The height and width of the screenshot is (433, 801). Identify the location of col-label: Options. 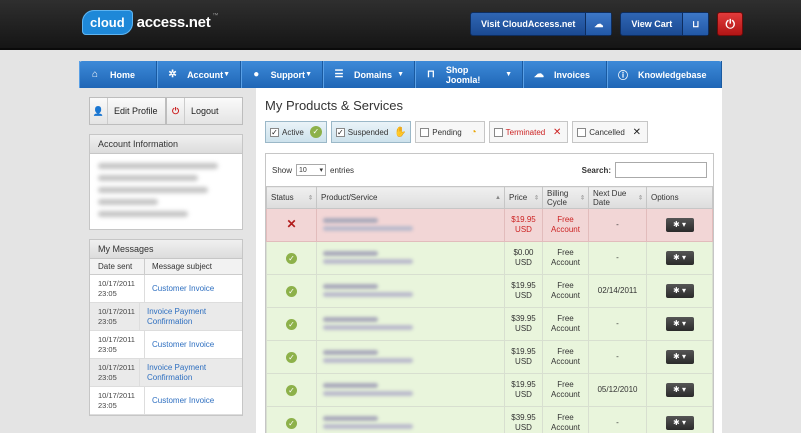
(665, 197).